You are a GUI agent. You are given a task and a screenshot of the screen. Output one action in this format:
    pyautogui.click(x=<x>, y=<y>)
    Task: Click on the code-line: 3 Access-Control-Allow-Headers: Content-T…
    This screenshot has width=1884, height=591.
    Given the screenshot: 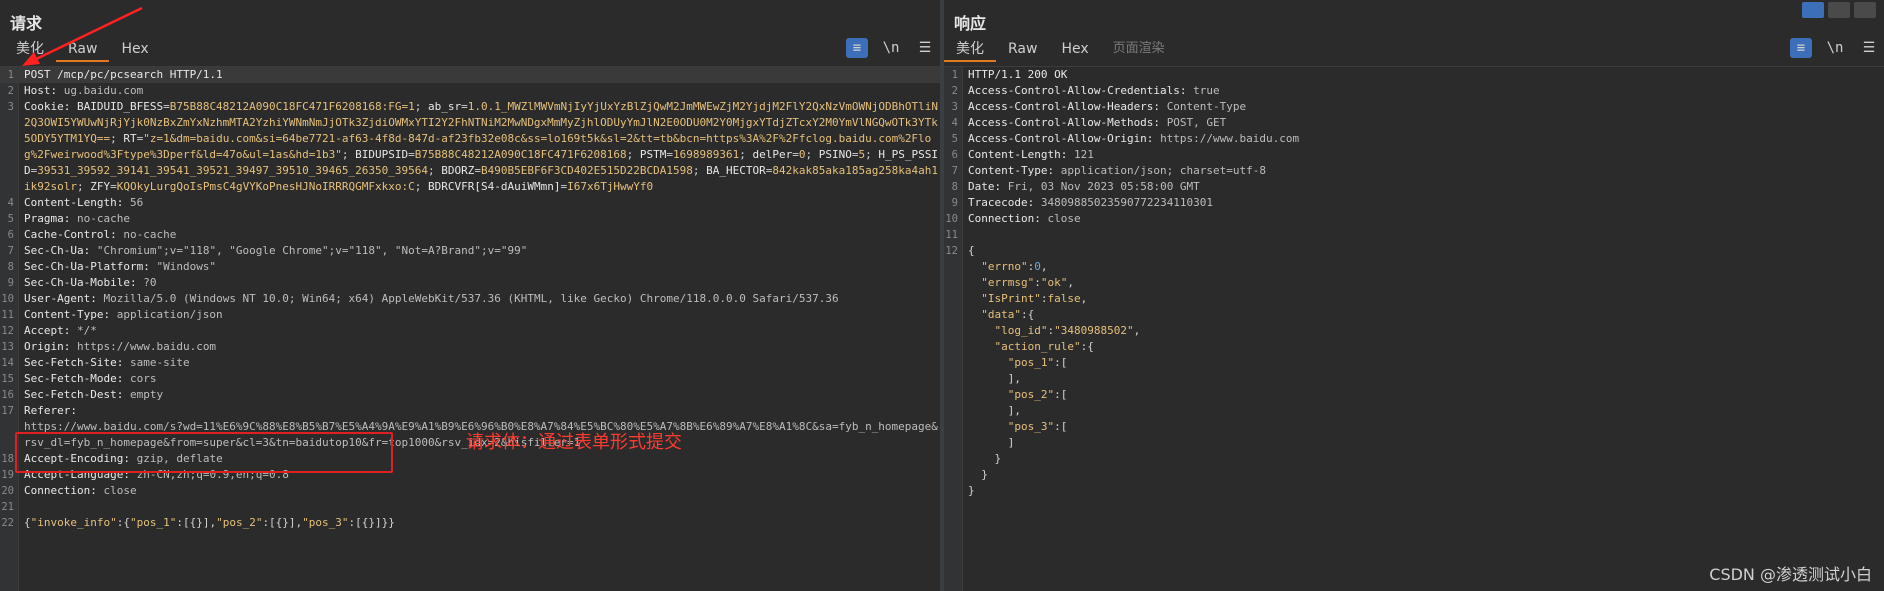 What is the action you would take?
    pyautogui.click(x=1414, y=107)
    